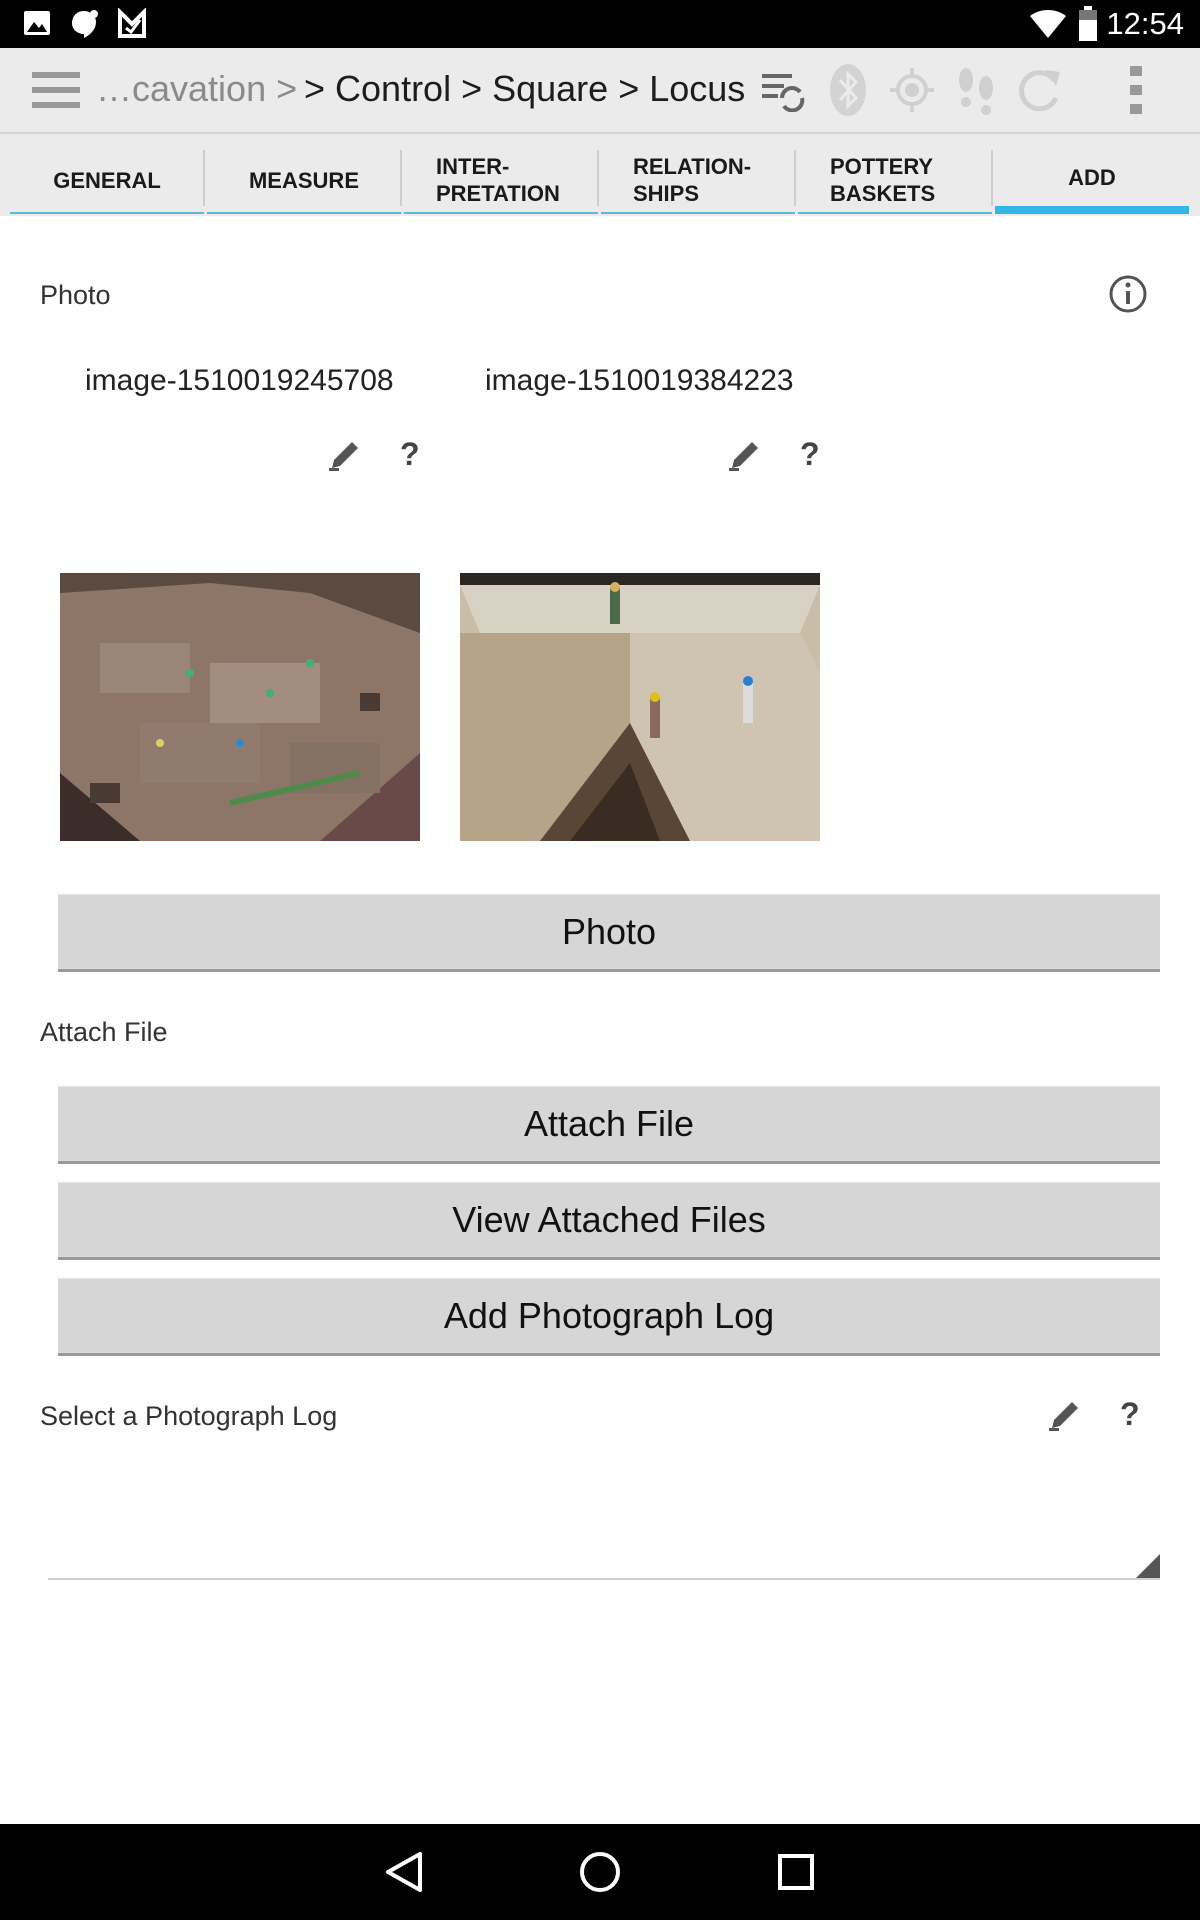  Describe the element at coordinates (498, 193) in the screenshot. I see `tab-label-line2: PRETATION` at that location.